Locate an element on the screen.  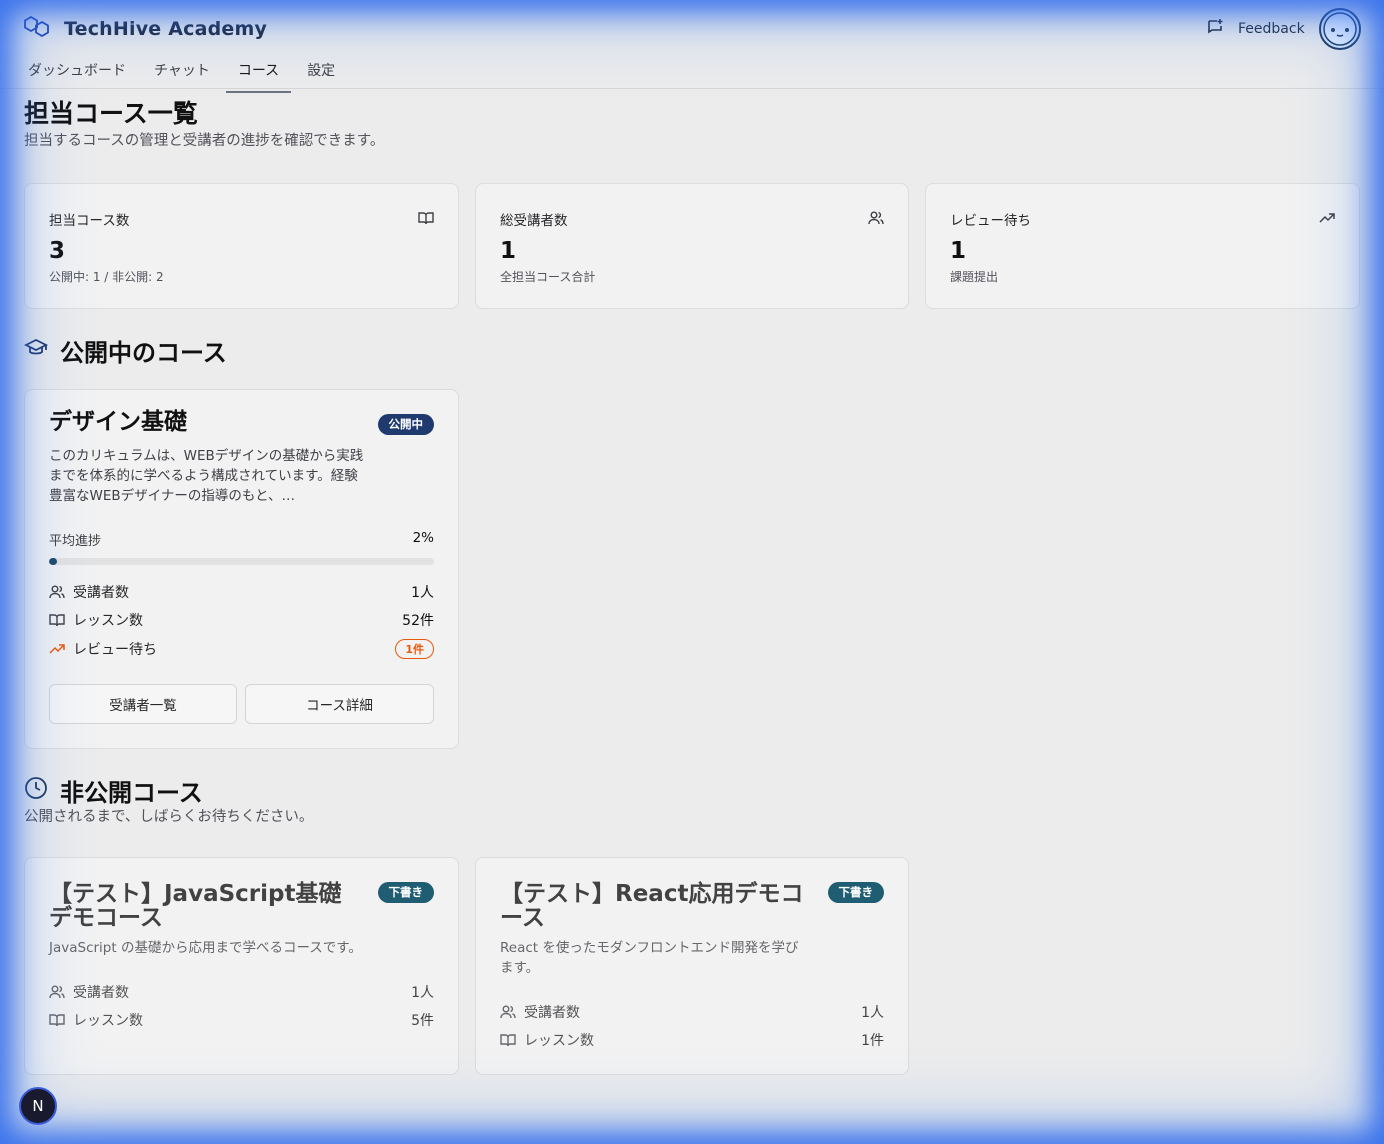
progress-label: 平均進捗 is located at coordinates (75, 541).